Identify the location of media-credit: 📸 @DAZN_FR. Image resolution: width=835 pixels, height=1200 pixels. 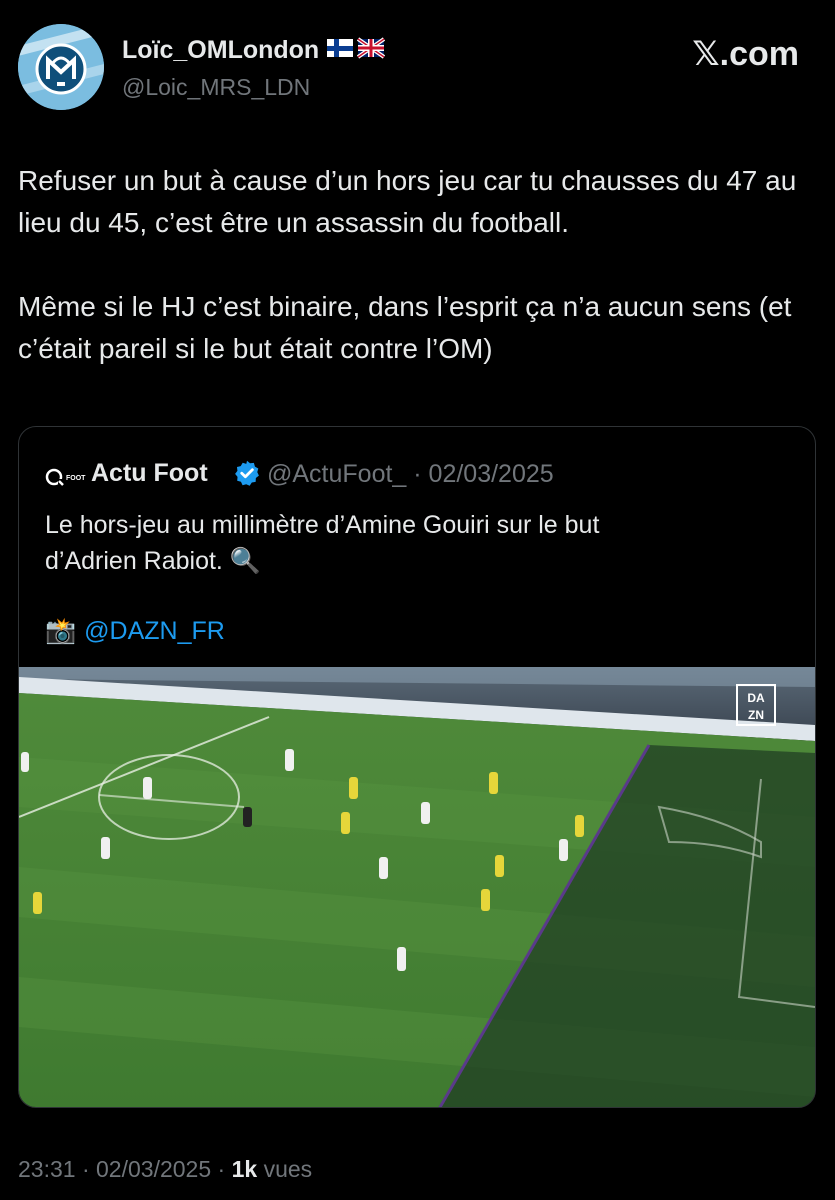
(135, 631).